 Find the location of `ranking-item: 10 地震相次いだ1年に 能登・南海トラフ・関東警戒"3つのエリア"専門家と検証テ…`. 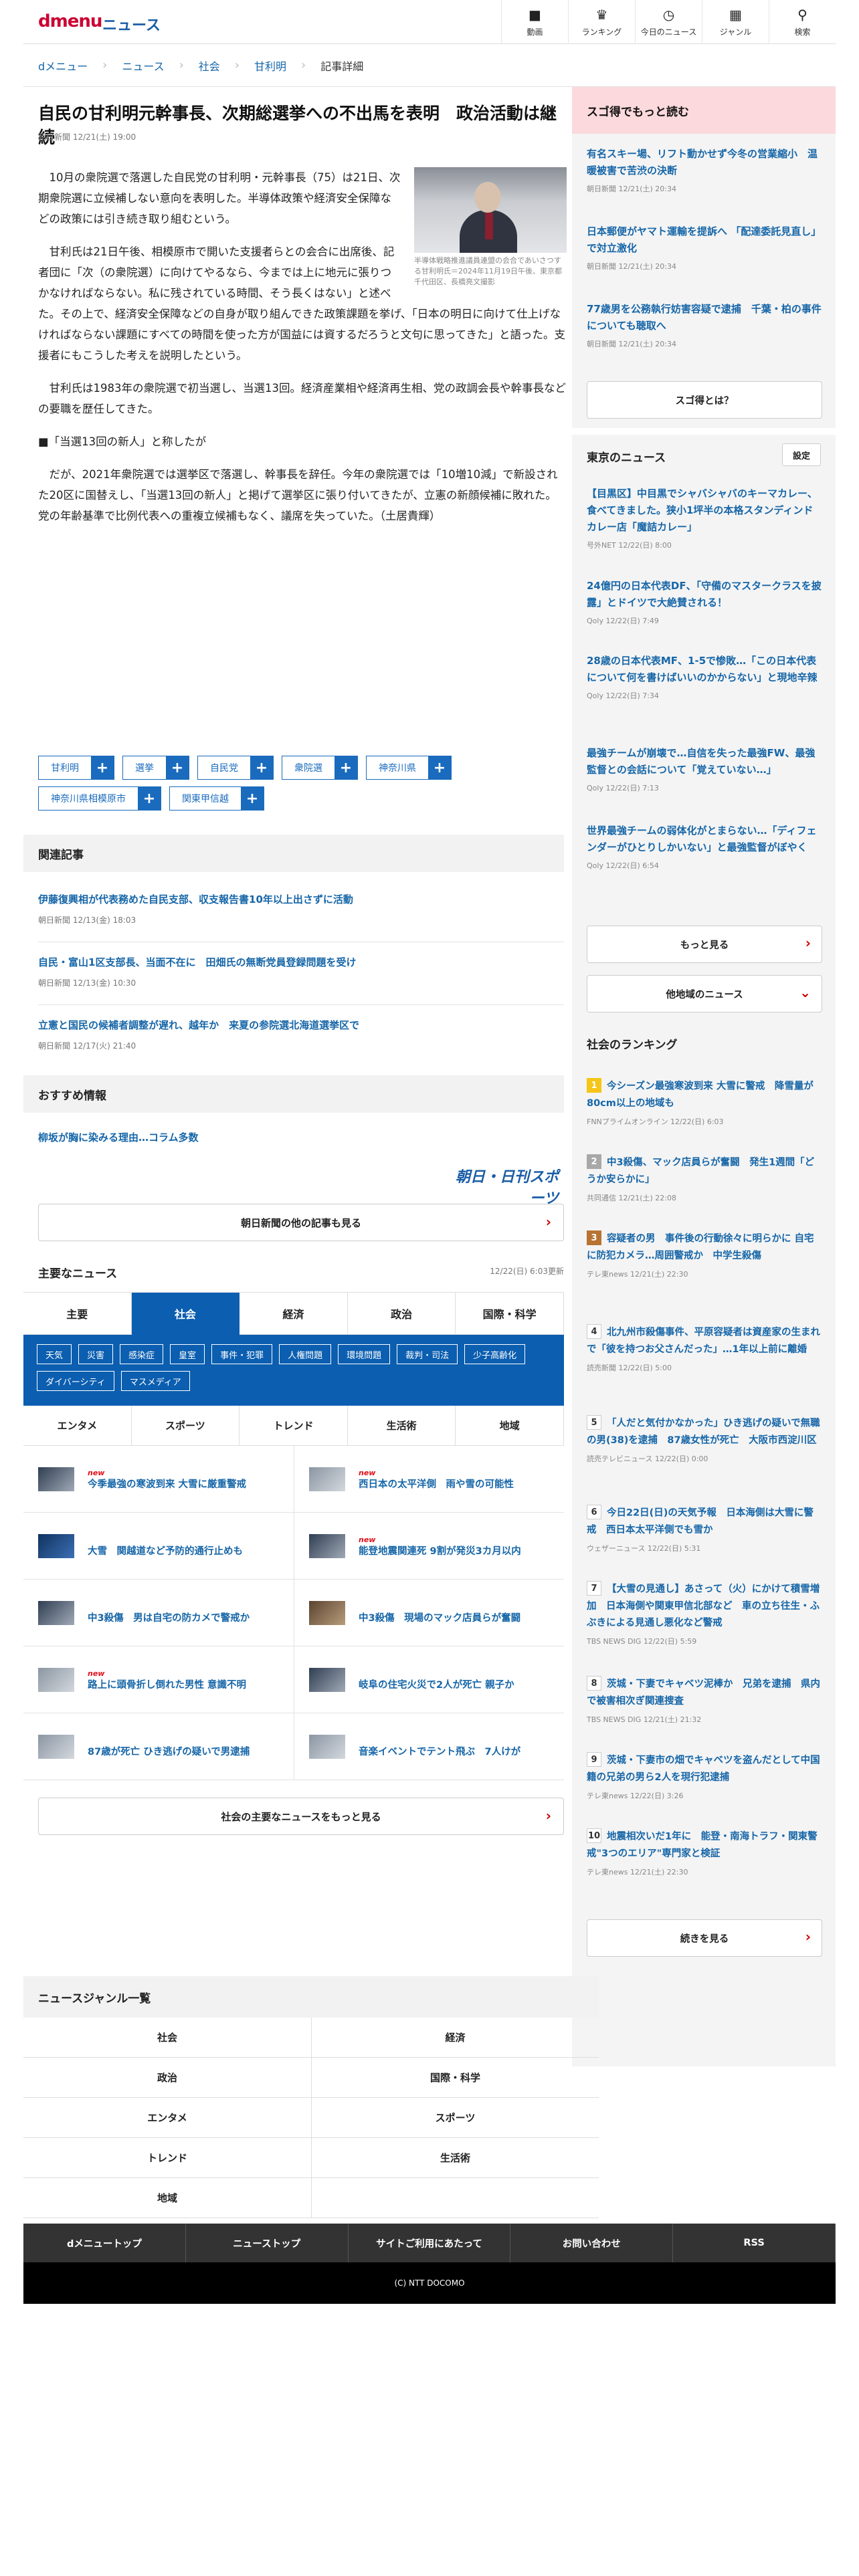

ranking-item: 10 地震相次いだ1年に 能登・南海トラフ・関東警戒"3つのエリア"専門家と検証テ… is located at coordinates (704, 1852).